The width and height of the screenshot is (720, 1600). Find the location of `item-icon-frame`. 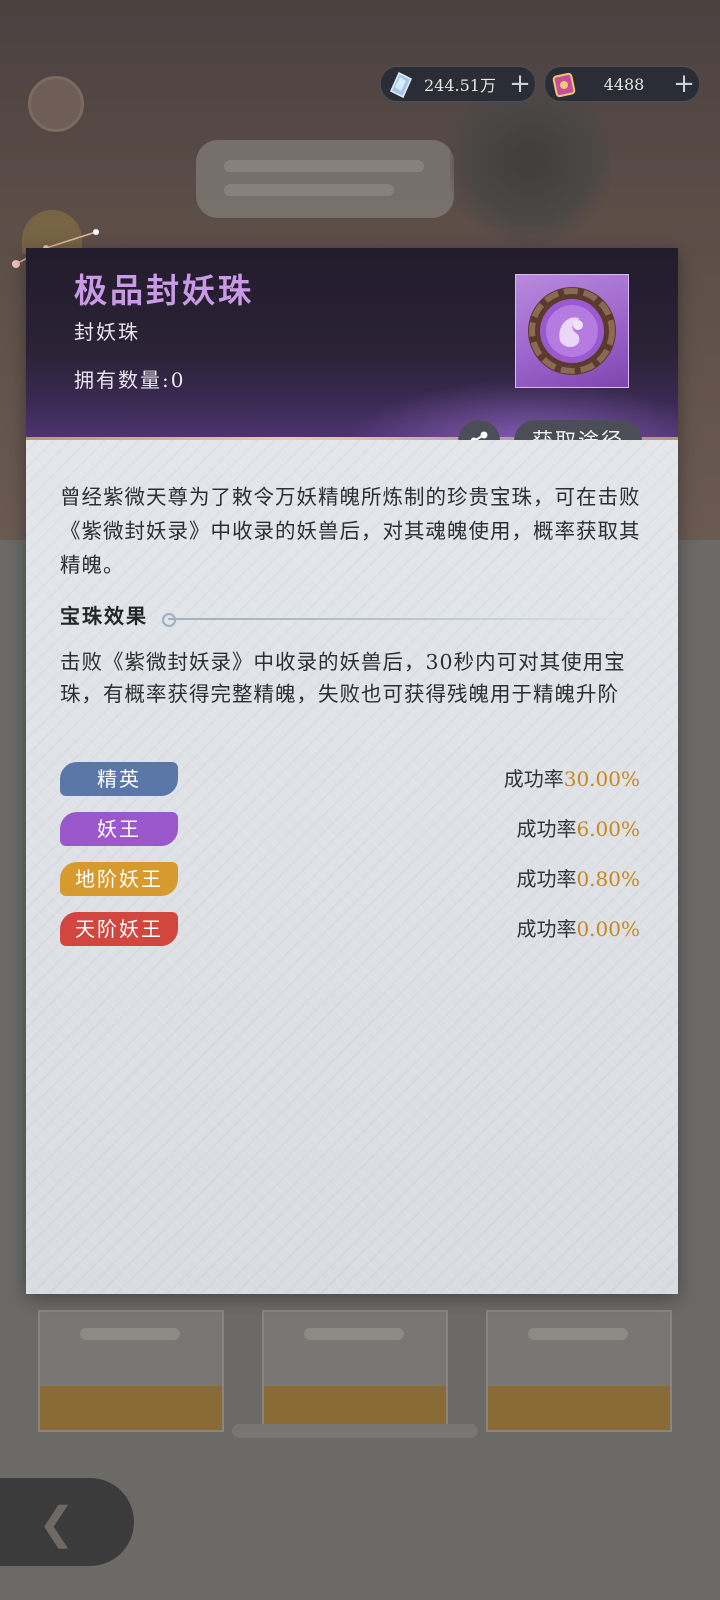

item-icon-frame is located at coordinates (572, 331).